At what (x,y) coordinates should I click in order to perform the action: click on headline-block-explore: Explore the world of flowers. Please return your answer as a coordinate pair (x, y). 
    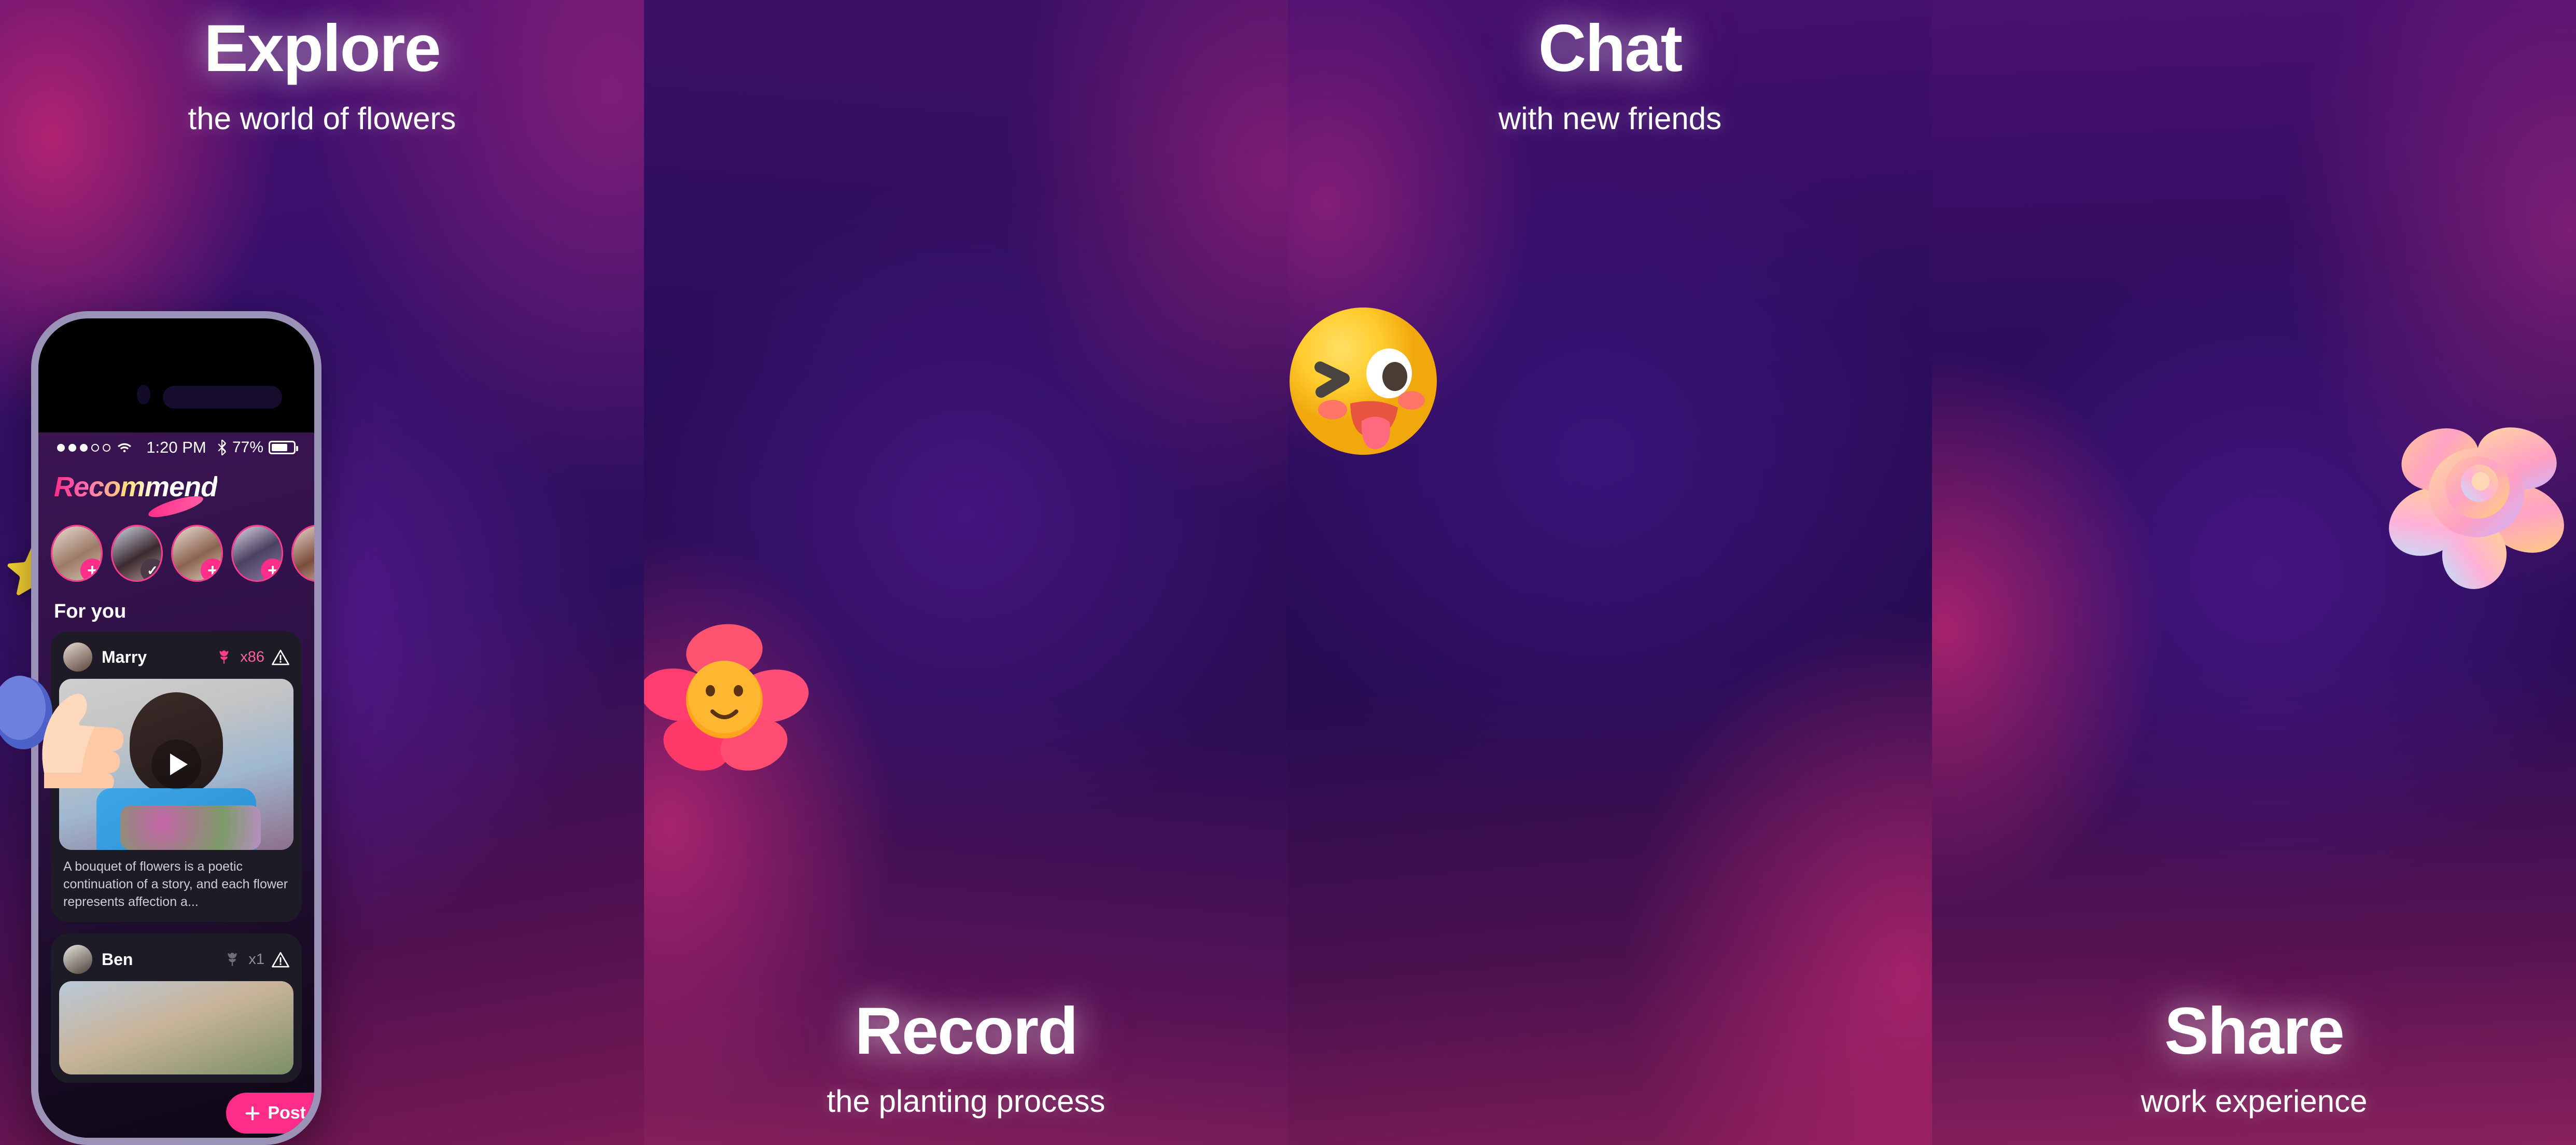
    Looking at the image, I should click on (322, 76).